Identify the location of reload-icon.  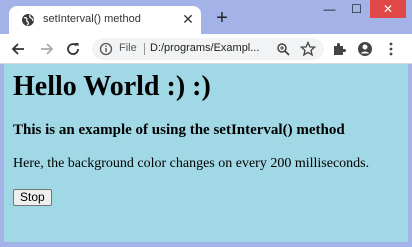
(73, 49).